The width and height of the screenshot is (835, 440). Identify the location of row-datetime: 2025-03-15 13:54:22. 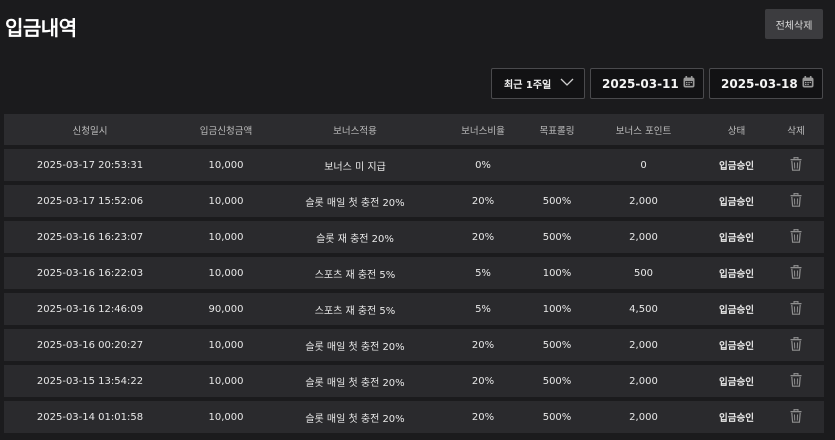
(90, 381).